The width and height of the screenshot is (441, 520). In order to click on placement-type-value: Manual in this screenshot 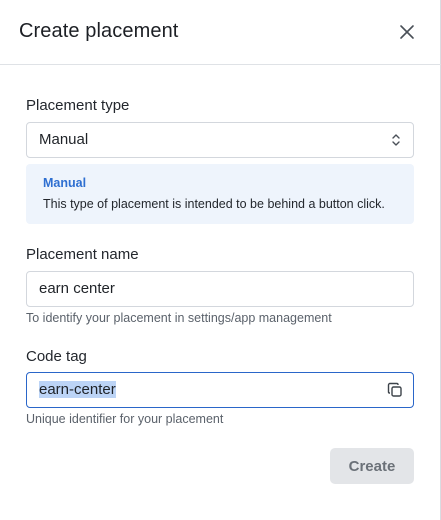, I will do `click(64, 139)`.